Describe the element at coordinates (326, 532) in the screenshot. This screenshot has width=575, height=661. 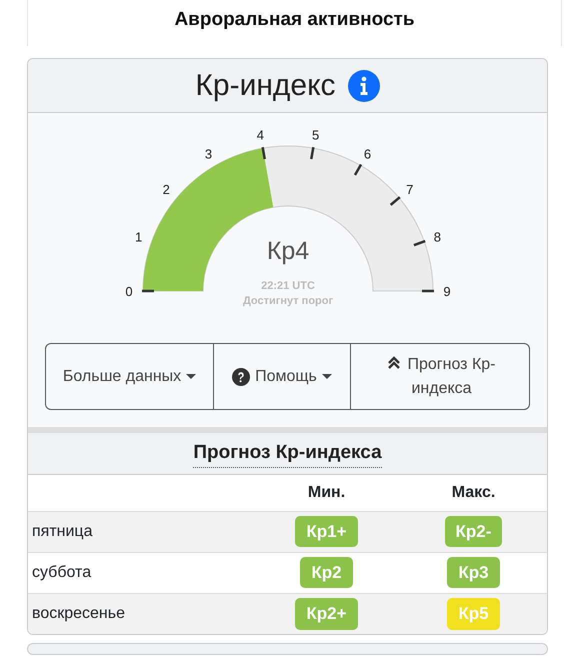
I see `kp-level-tag: Кр1+` at that location.